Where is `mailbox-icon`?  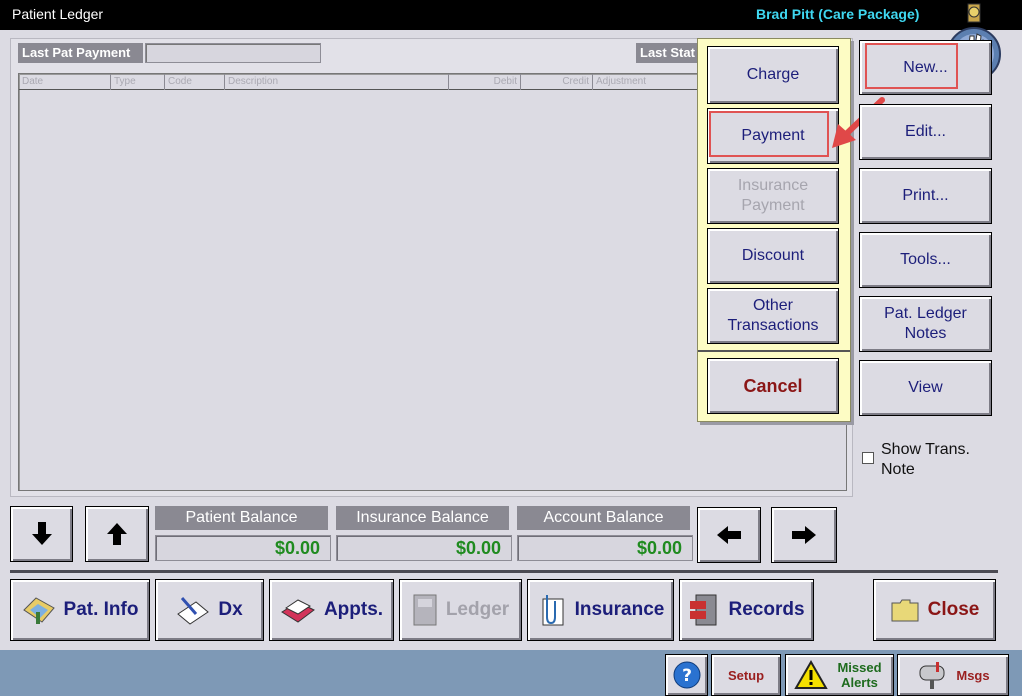 mailbox-icon is located at coordinates (932, 675).